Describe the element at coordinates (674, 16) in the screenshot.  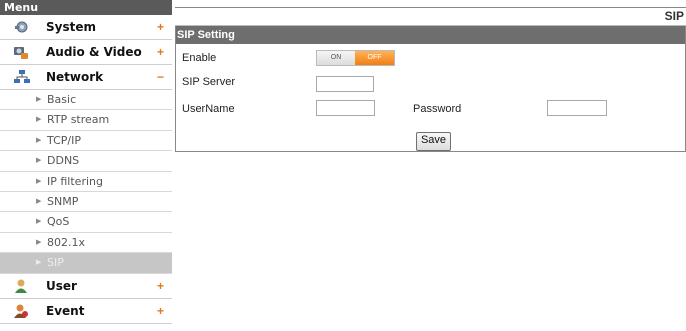
I see `page-title: SIP` at that location.